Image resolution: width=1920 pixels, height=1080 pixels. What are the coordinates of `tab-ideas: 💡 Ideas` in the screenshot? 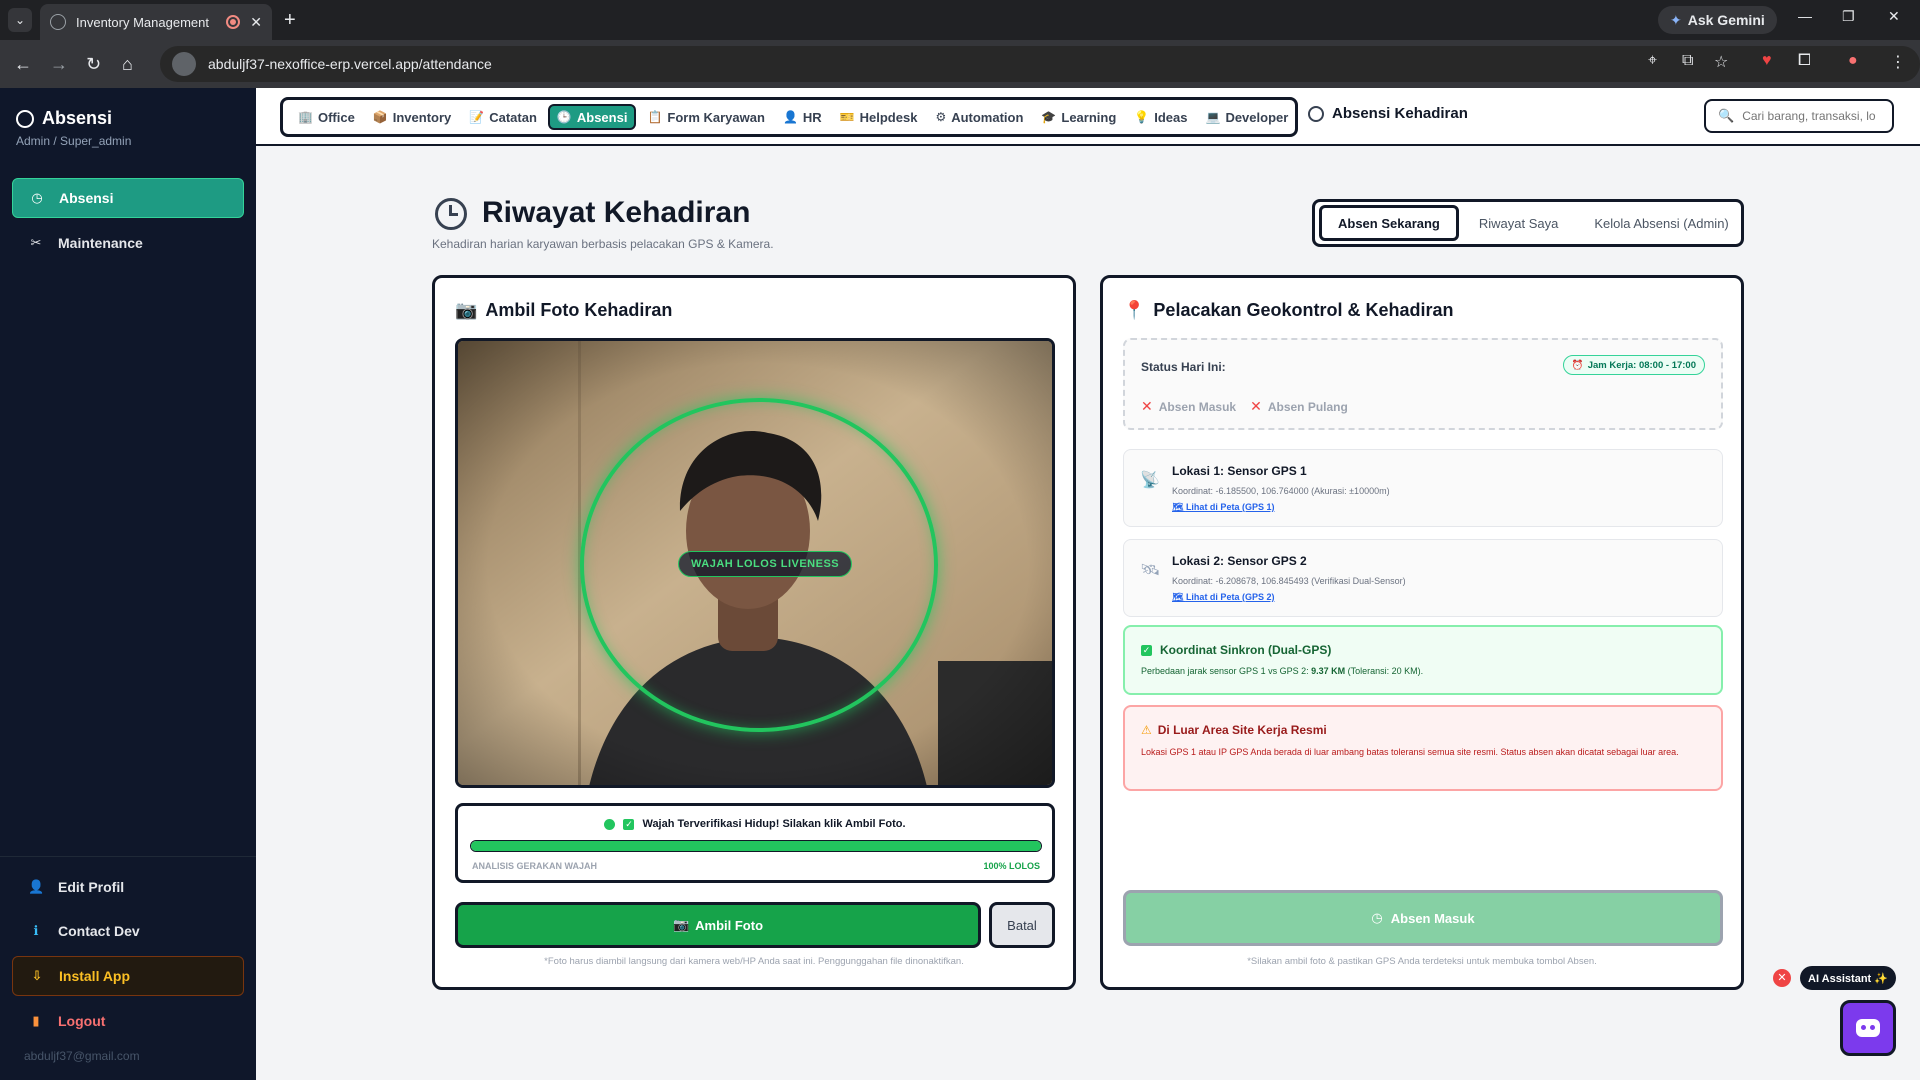 It's located at (1160, 117).